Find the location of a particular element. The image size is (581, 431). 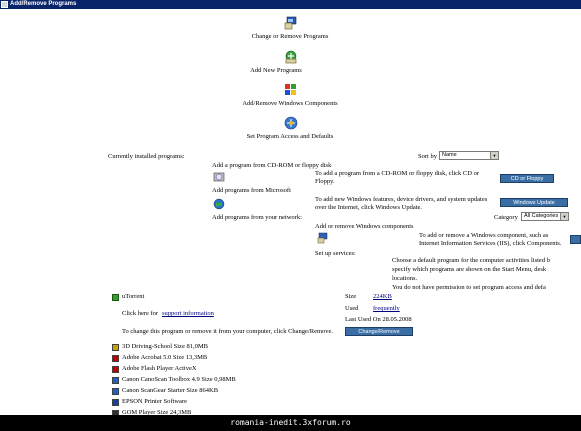

windows-components-icon is located at coordinates (291, 90).